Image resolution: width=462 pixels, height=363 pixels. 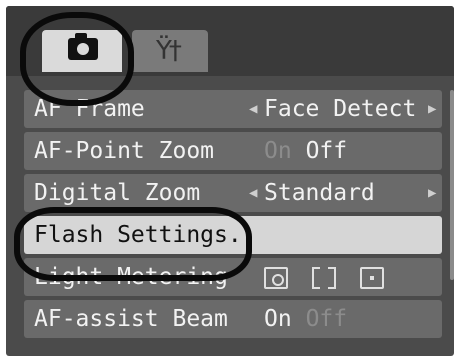 I want to click on menu-row-digital-zoom: Digital Zoom ◀ Standard ▶, so click(x=233, y=193).